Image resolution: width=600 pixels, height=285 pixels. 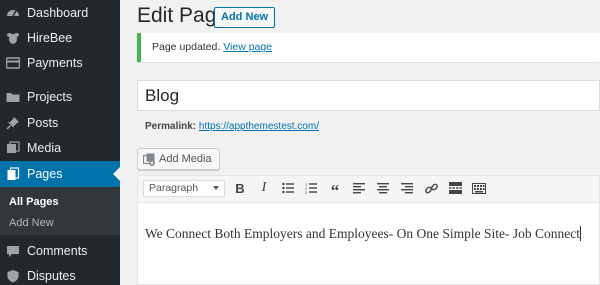 I want to click on permalink: Permalink: https://appthemestest.com/, so click(x=232, y=126).